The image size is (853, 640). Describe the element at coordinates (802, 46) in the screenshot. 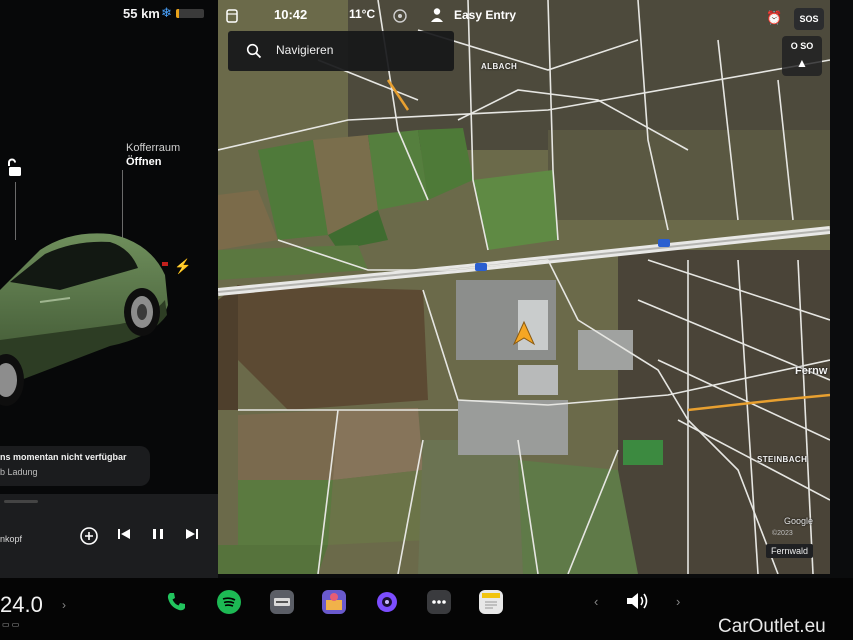

I see `compass-heading: O SO` at that location.